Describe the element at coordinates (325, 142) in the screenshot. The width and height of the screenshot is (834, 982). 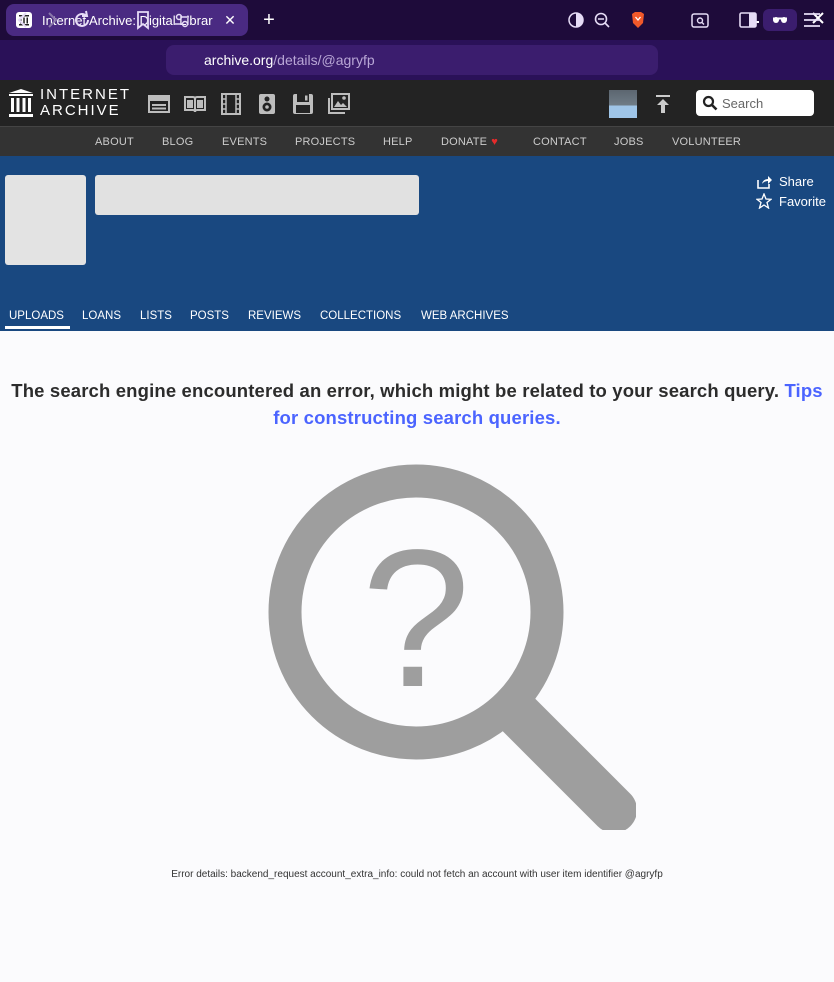
I see `nav-projects: PROJECTS` at that location.